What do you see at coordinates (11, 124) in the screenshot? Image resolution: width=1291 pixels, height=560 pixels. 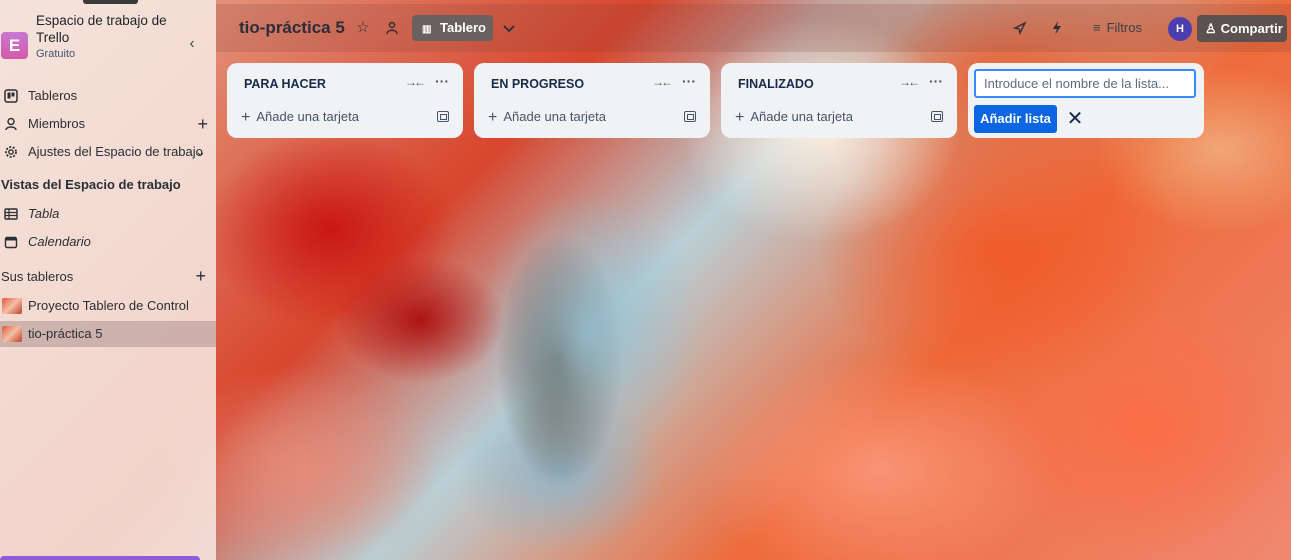 I see `person-icon` at bounding box center [11, 124].